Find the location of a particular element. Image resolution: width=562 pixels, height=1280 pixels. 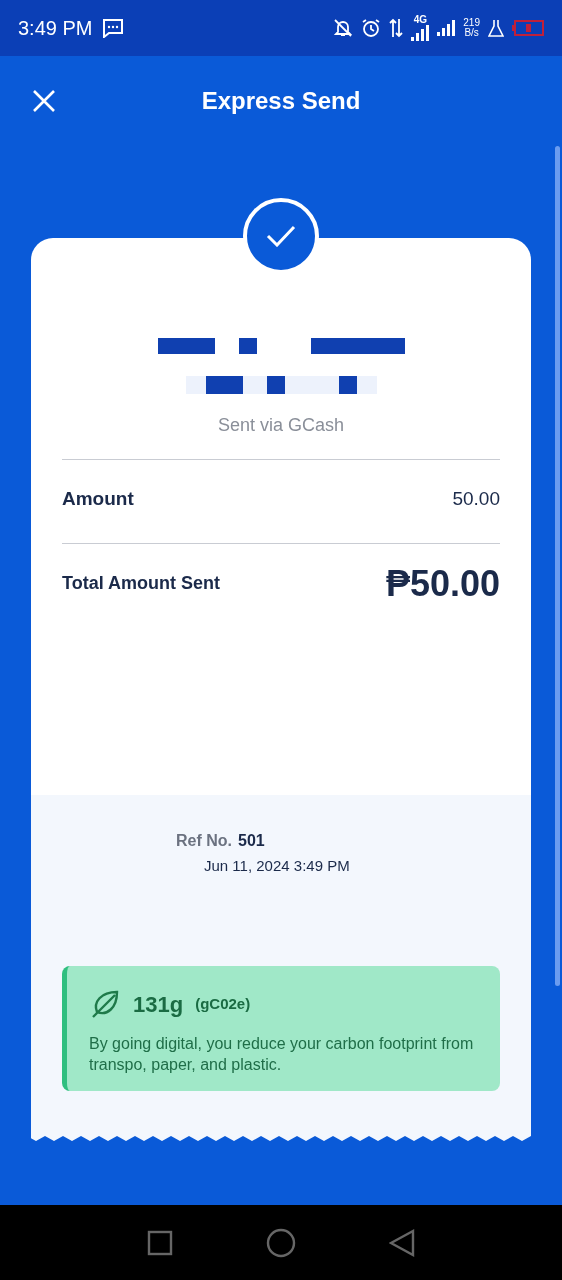

back-button is located at coordinates (402, 1242).